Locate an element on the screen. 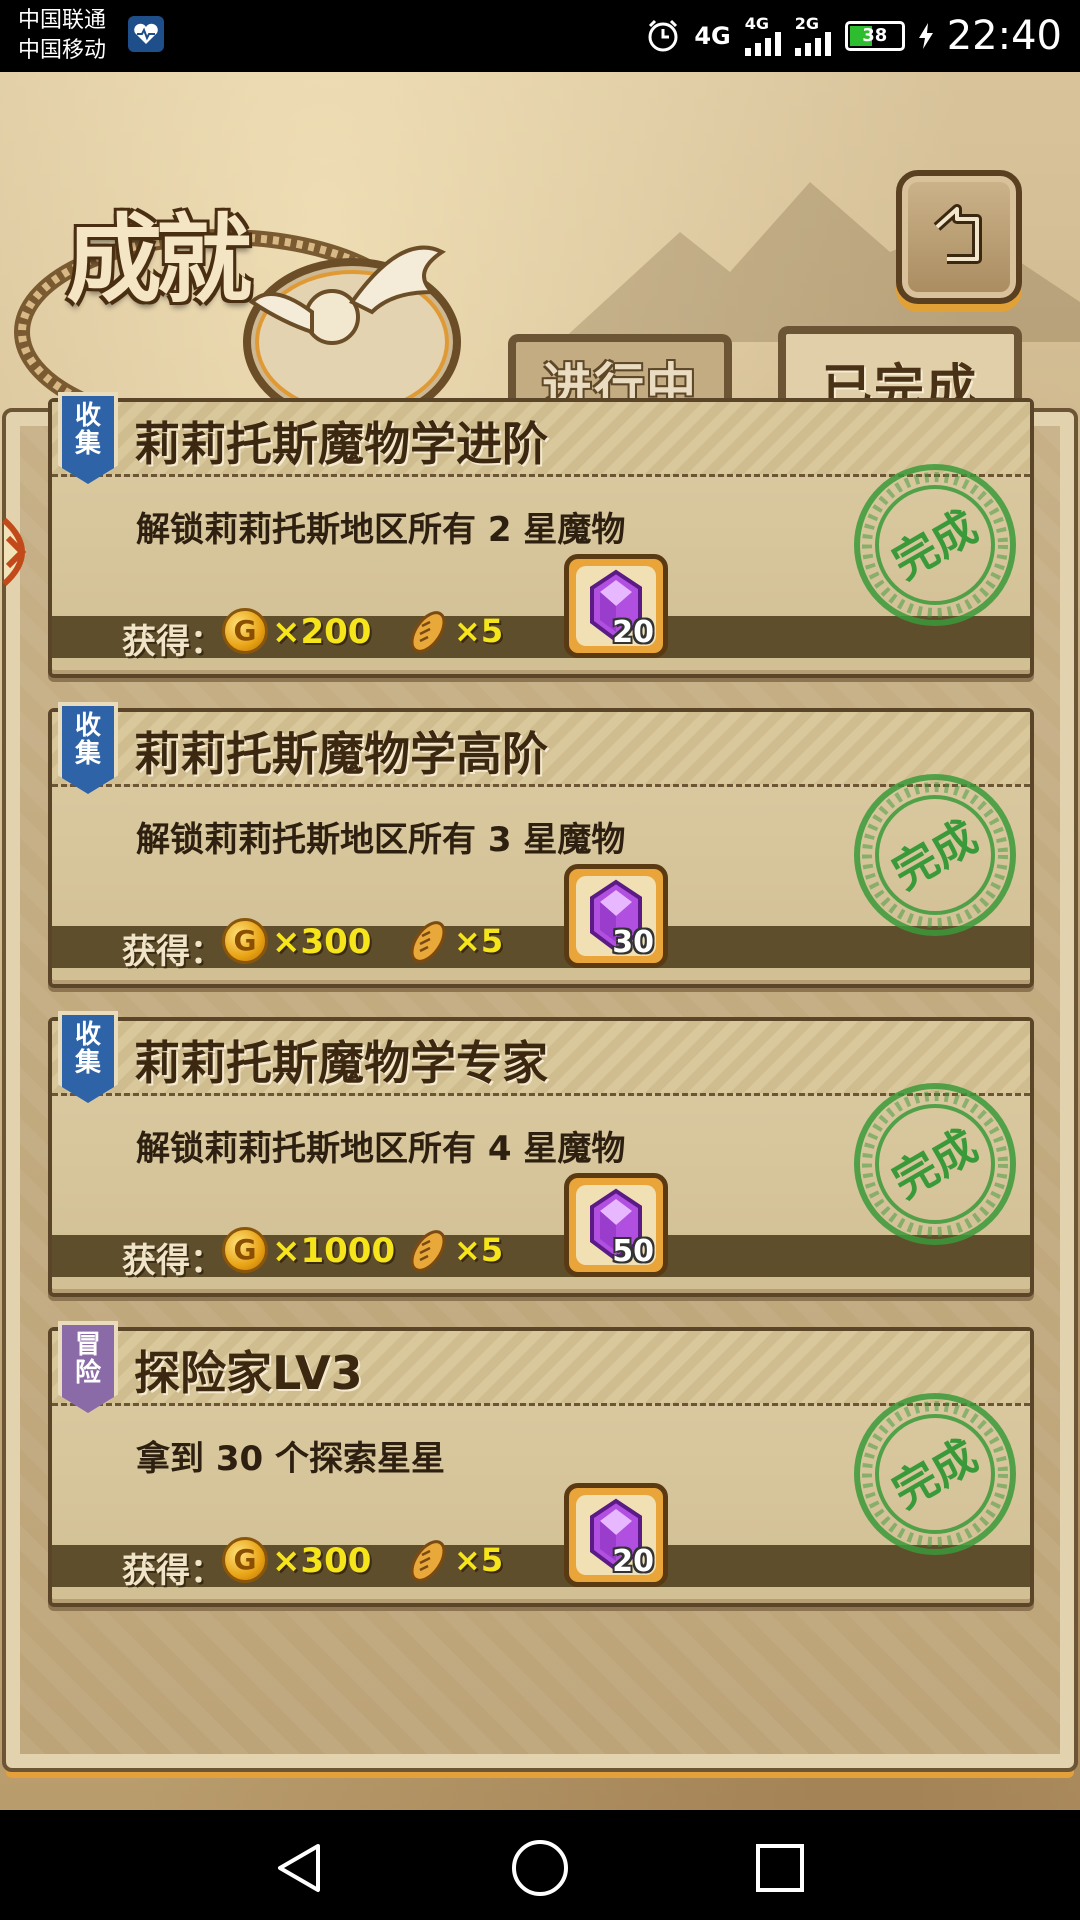 This screenshot has width=1080, height=1920. carrier-1: 中国联通 is located at coordinates (62, 20).